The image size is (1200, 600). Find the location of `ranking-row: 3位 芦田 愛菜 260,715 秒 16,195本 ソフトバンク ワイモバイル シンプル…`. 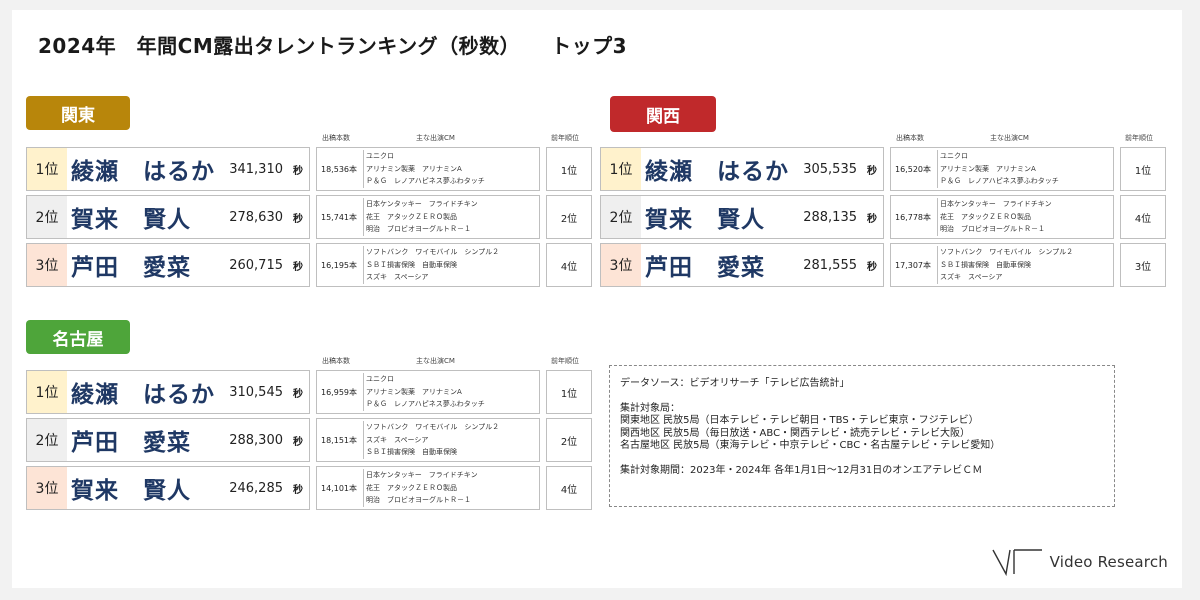

ranking-row: 3位 芦田 愛菜 260,715 秒 16,195本 ソフトバンク ワイモバイル シンプル… is located at coordinates (309, 265).